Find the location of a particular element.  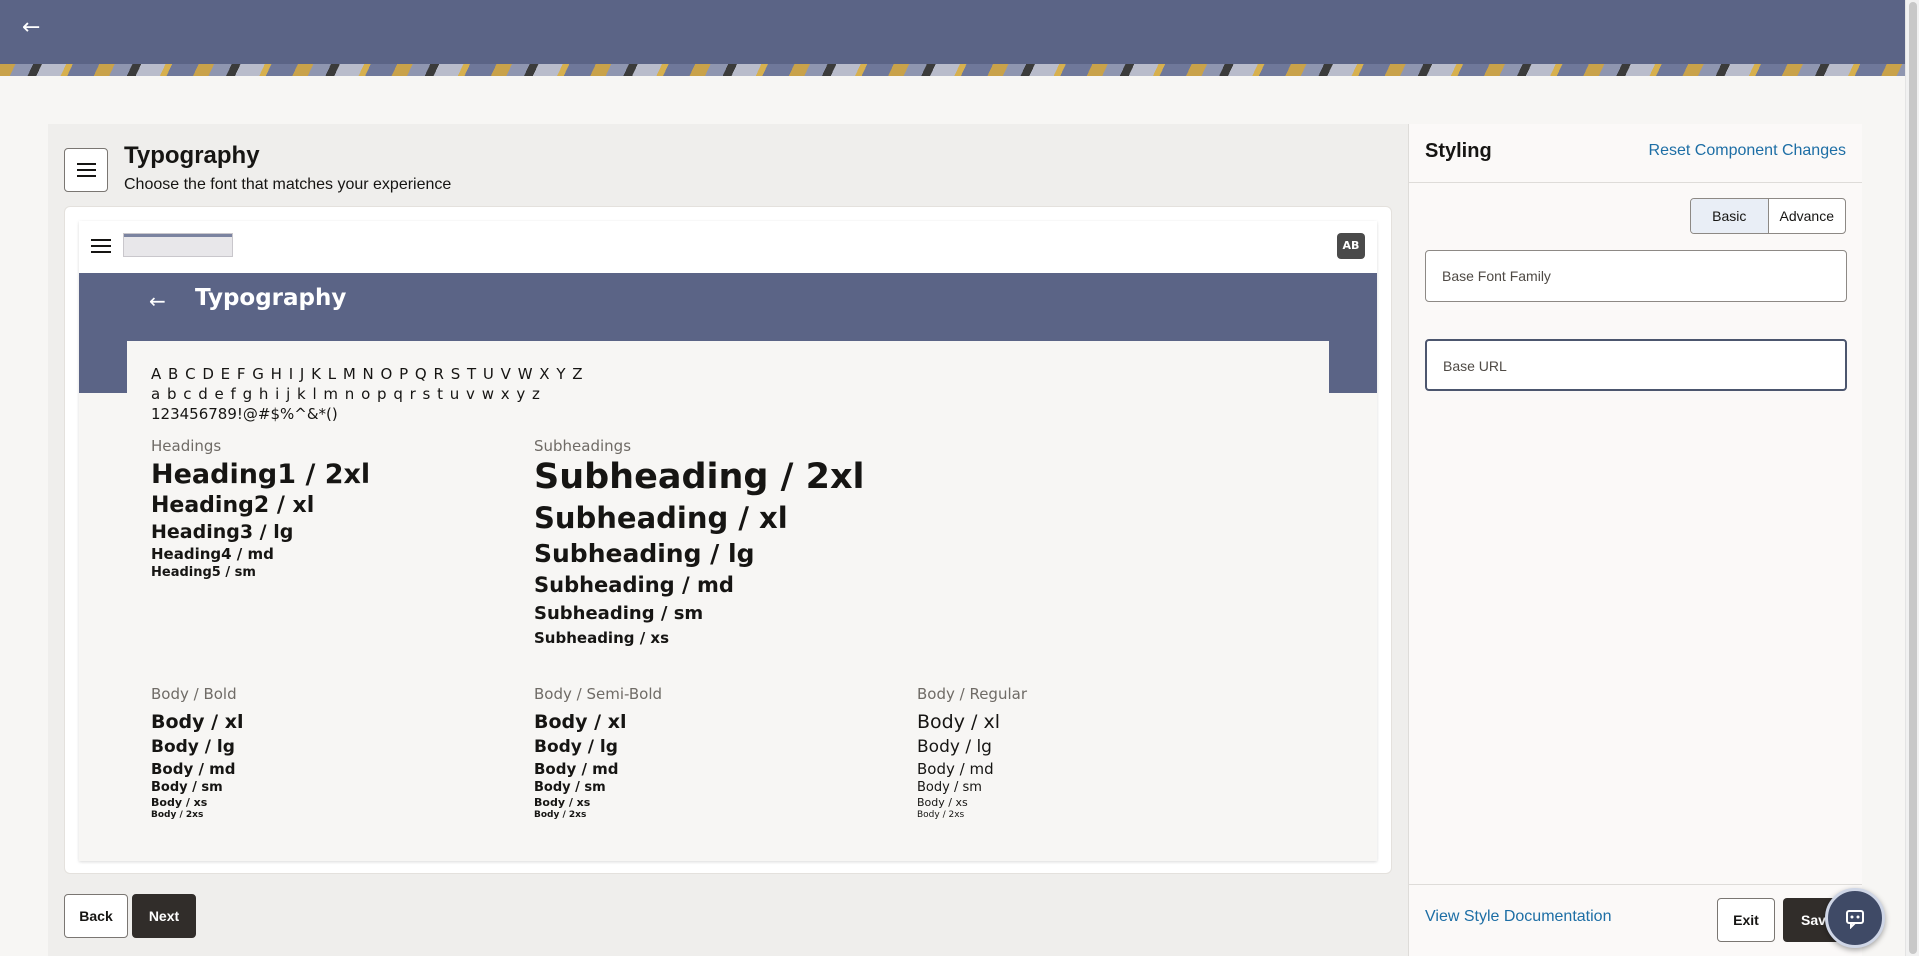

mode-toggle: Basic Advance is located at coordinates (1768, 216).